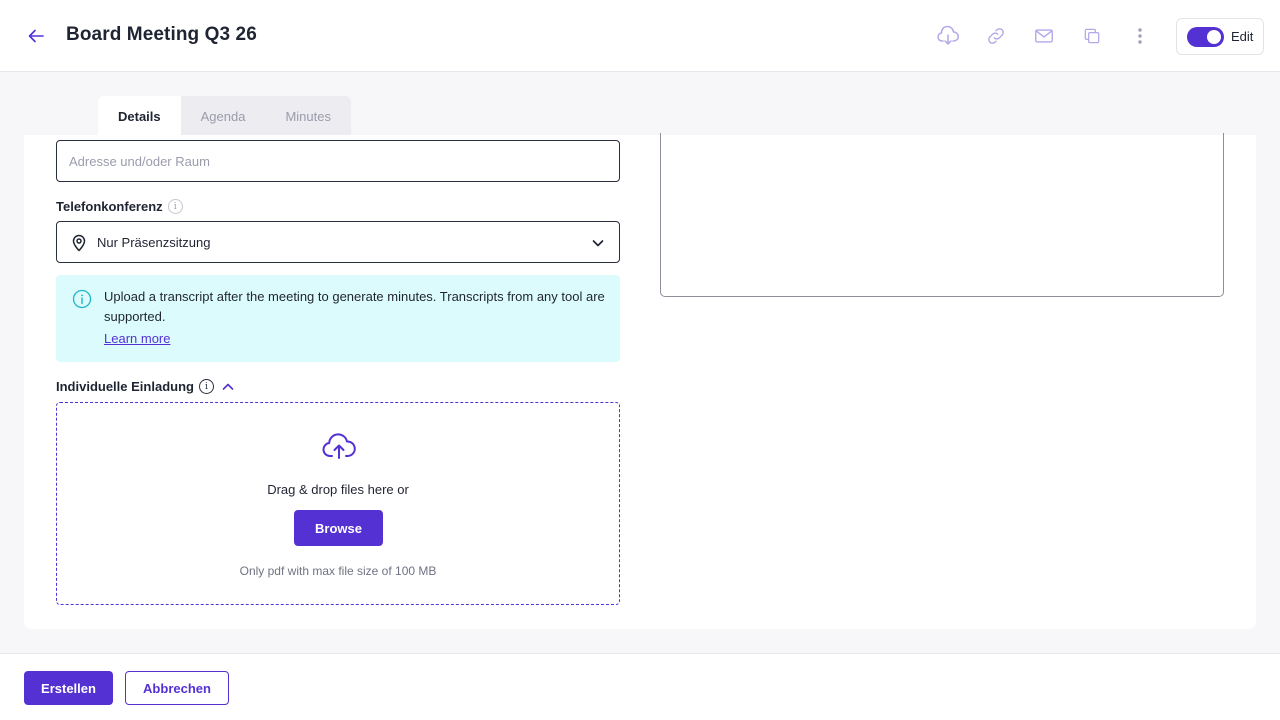  I want to click on tab-bar: Details Agenda Minutes, so click(224, 116).